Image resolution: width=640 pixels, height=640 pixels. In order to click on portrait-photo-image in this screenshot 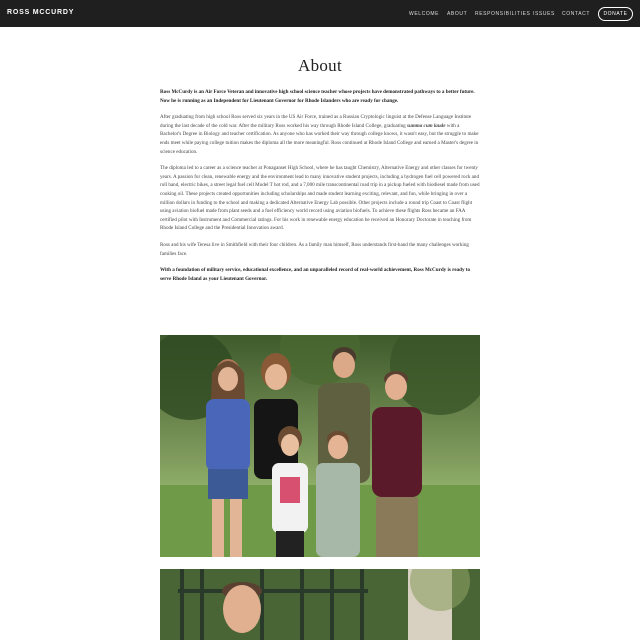, I will do `click(320, 604)`.